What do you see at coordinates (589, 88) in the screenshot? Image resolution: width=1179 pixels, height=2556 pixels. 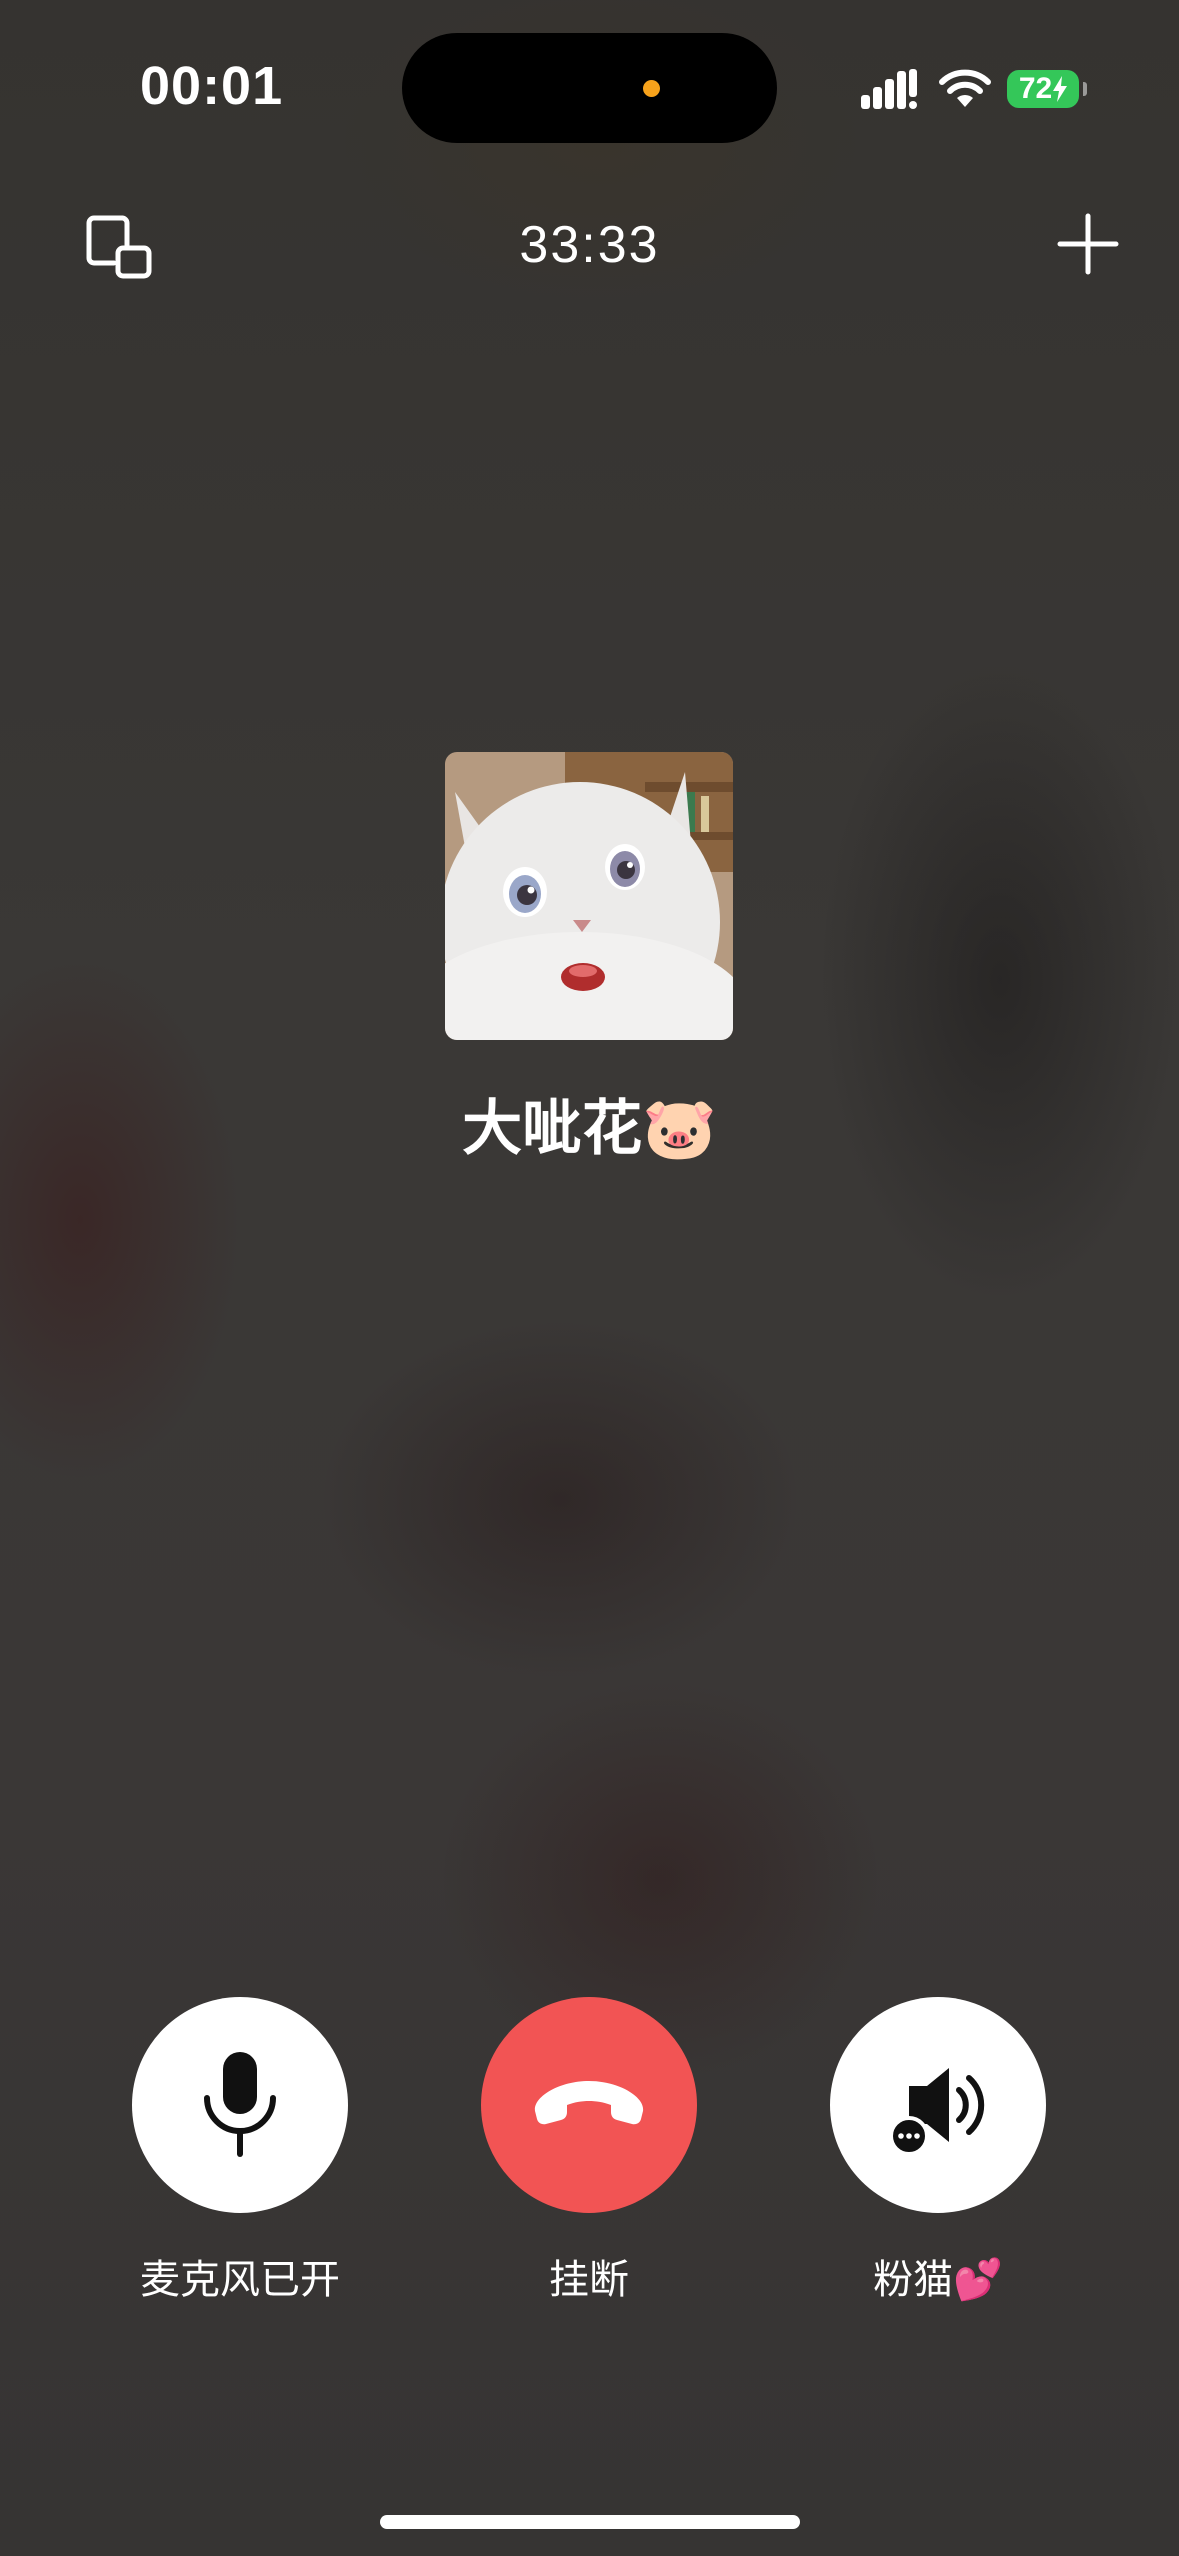 I see `dynamic-island` at bounding box center [589, 88].